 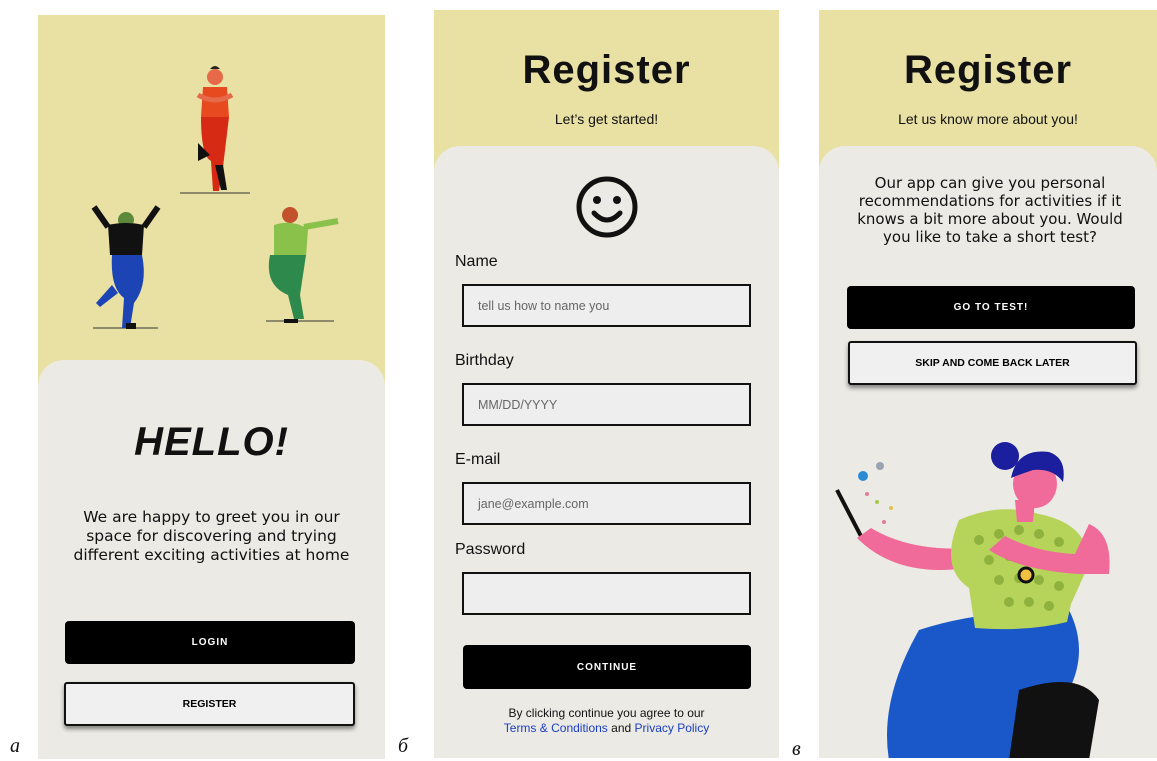 I want to click on birthday-input: MM/DD/YYYY, so click(x=606, y=404).